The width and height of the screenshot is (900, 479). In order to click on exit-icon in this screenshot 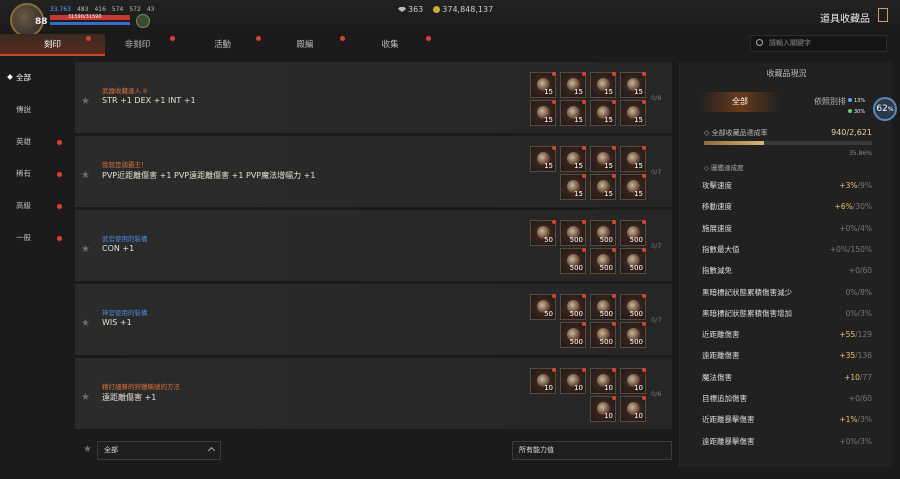, I will do `click(883, 15)`.